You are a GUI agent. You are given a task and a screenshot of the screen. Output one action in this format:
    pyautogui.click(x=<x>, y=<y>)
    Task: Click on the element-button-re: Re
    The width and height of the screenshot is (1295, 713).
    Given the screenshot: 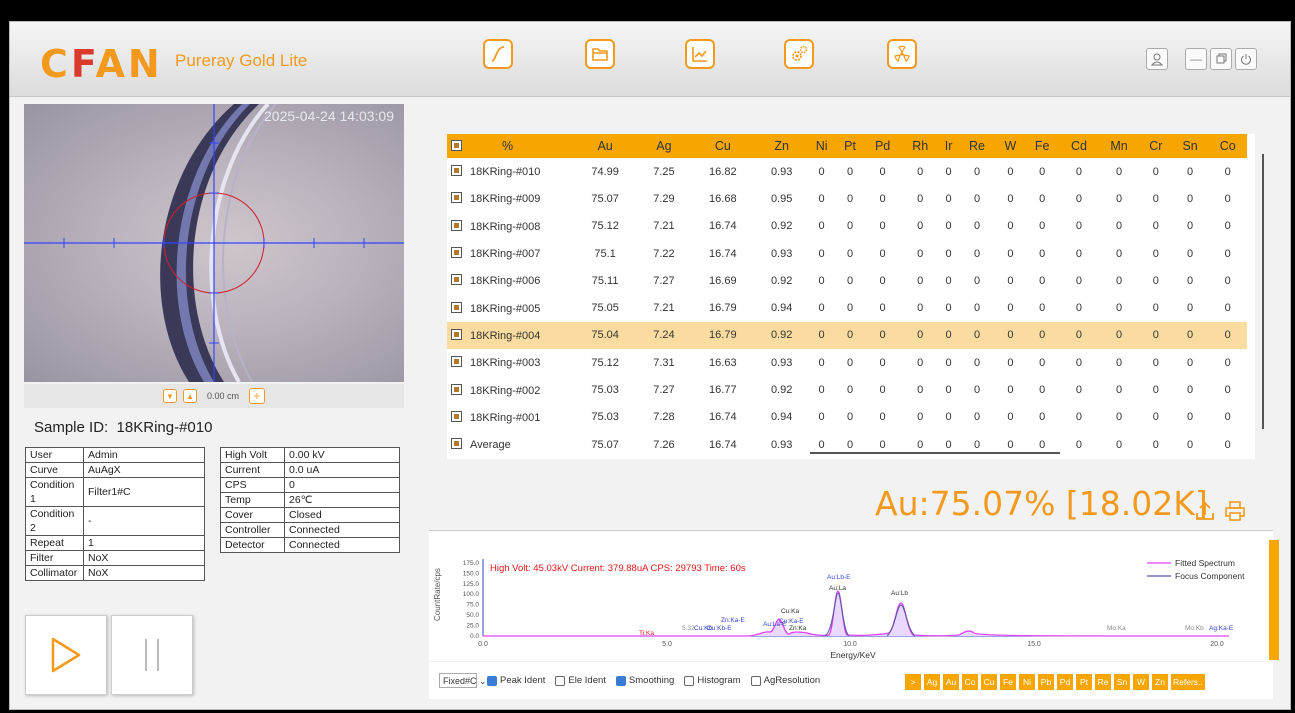 What is the action you would take?
    pyautogui.click(x=1103, y=682)
    